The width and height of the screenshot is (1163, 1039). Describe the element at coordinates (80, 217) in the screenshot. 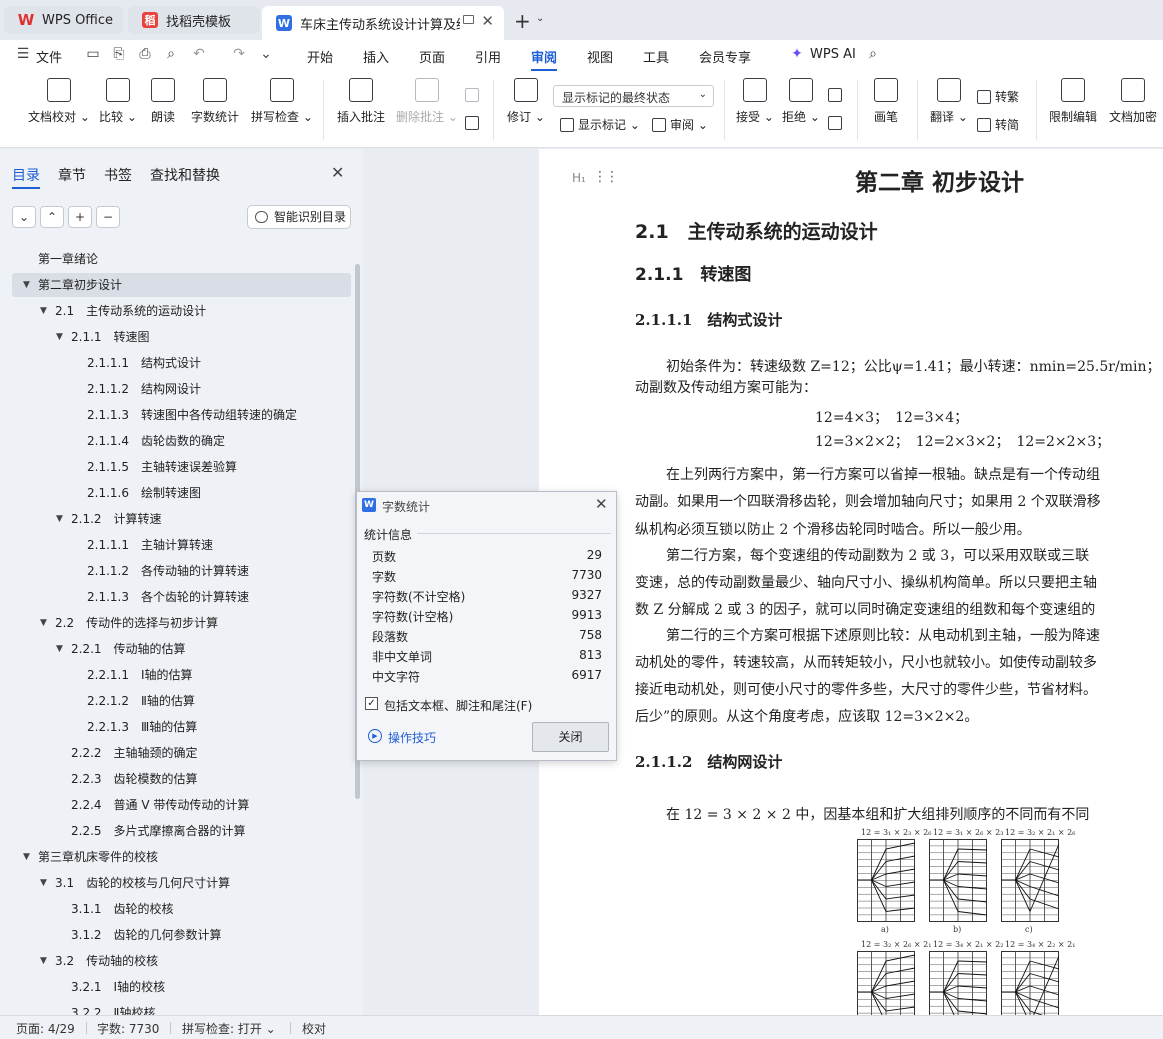

I see `add-heading-button: +` at that location.